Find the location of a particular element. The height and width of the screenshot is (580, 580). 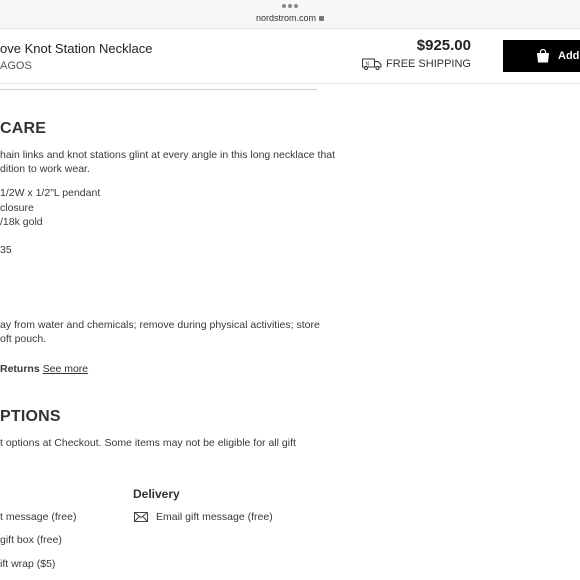

email-gift-message-option: Email gift message (free) is located at coordinates (214, 517).